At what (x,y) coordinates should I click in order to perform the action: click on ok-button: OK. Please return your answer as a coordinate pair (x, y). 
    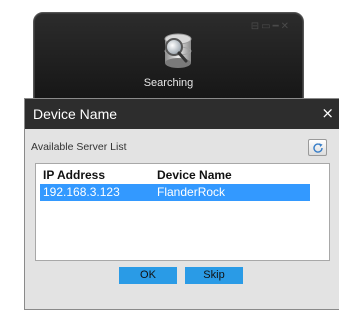
    Looking at the image, I should click on (148, 275).